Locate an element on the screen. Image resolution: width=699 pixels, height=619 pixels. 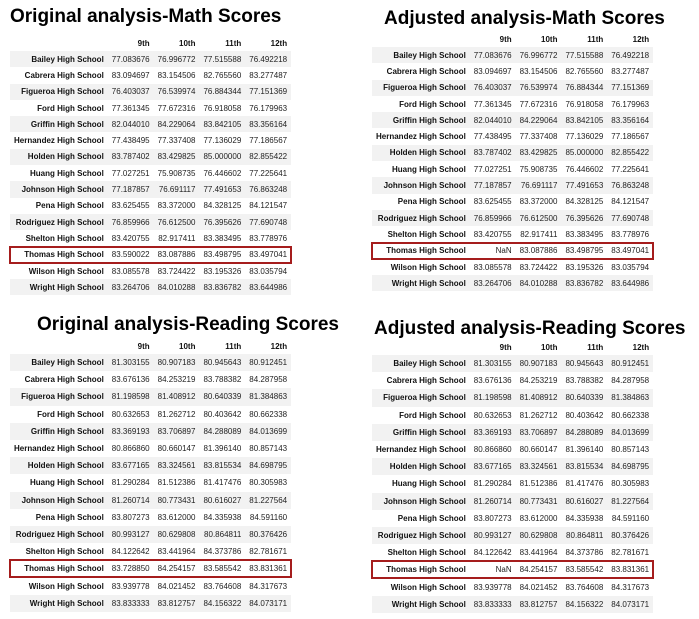
score-cell: 76.884344 is located at coordinates (584, 88).